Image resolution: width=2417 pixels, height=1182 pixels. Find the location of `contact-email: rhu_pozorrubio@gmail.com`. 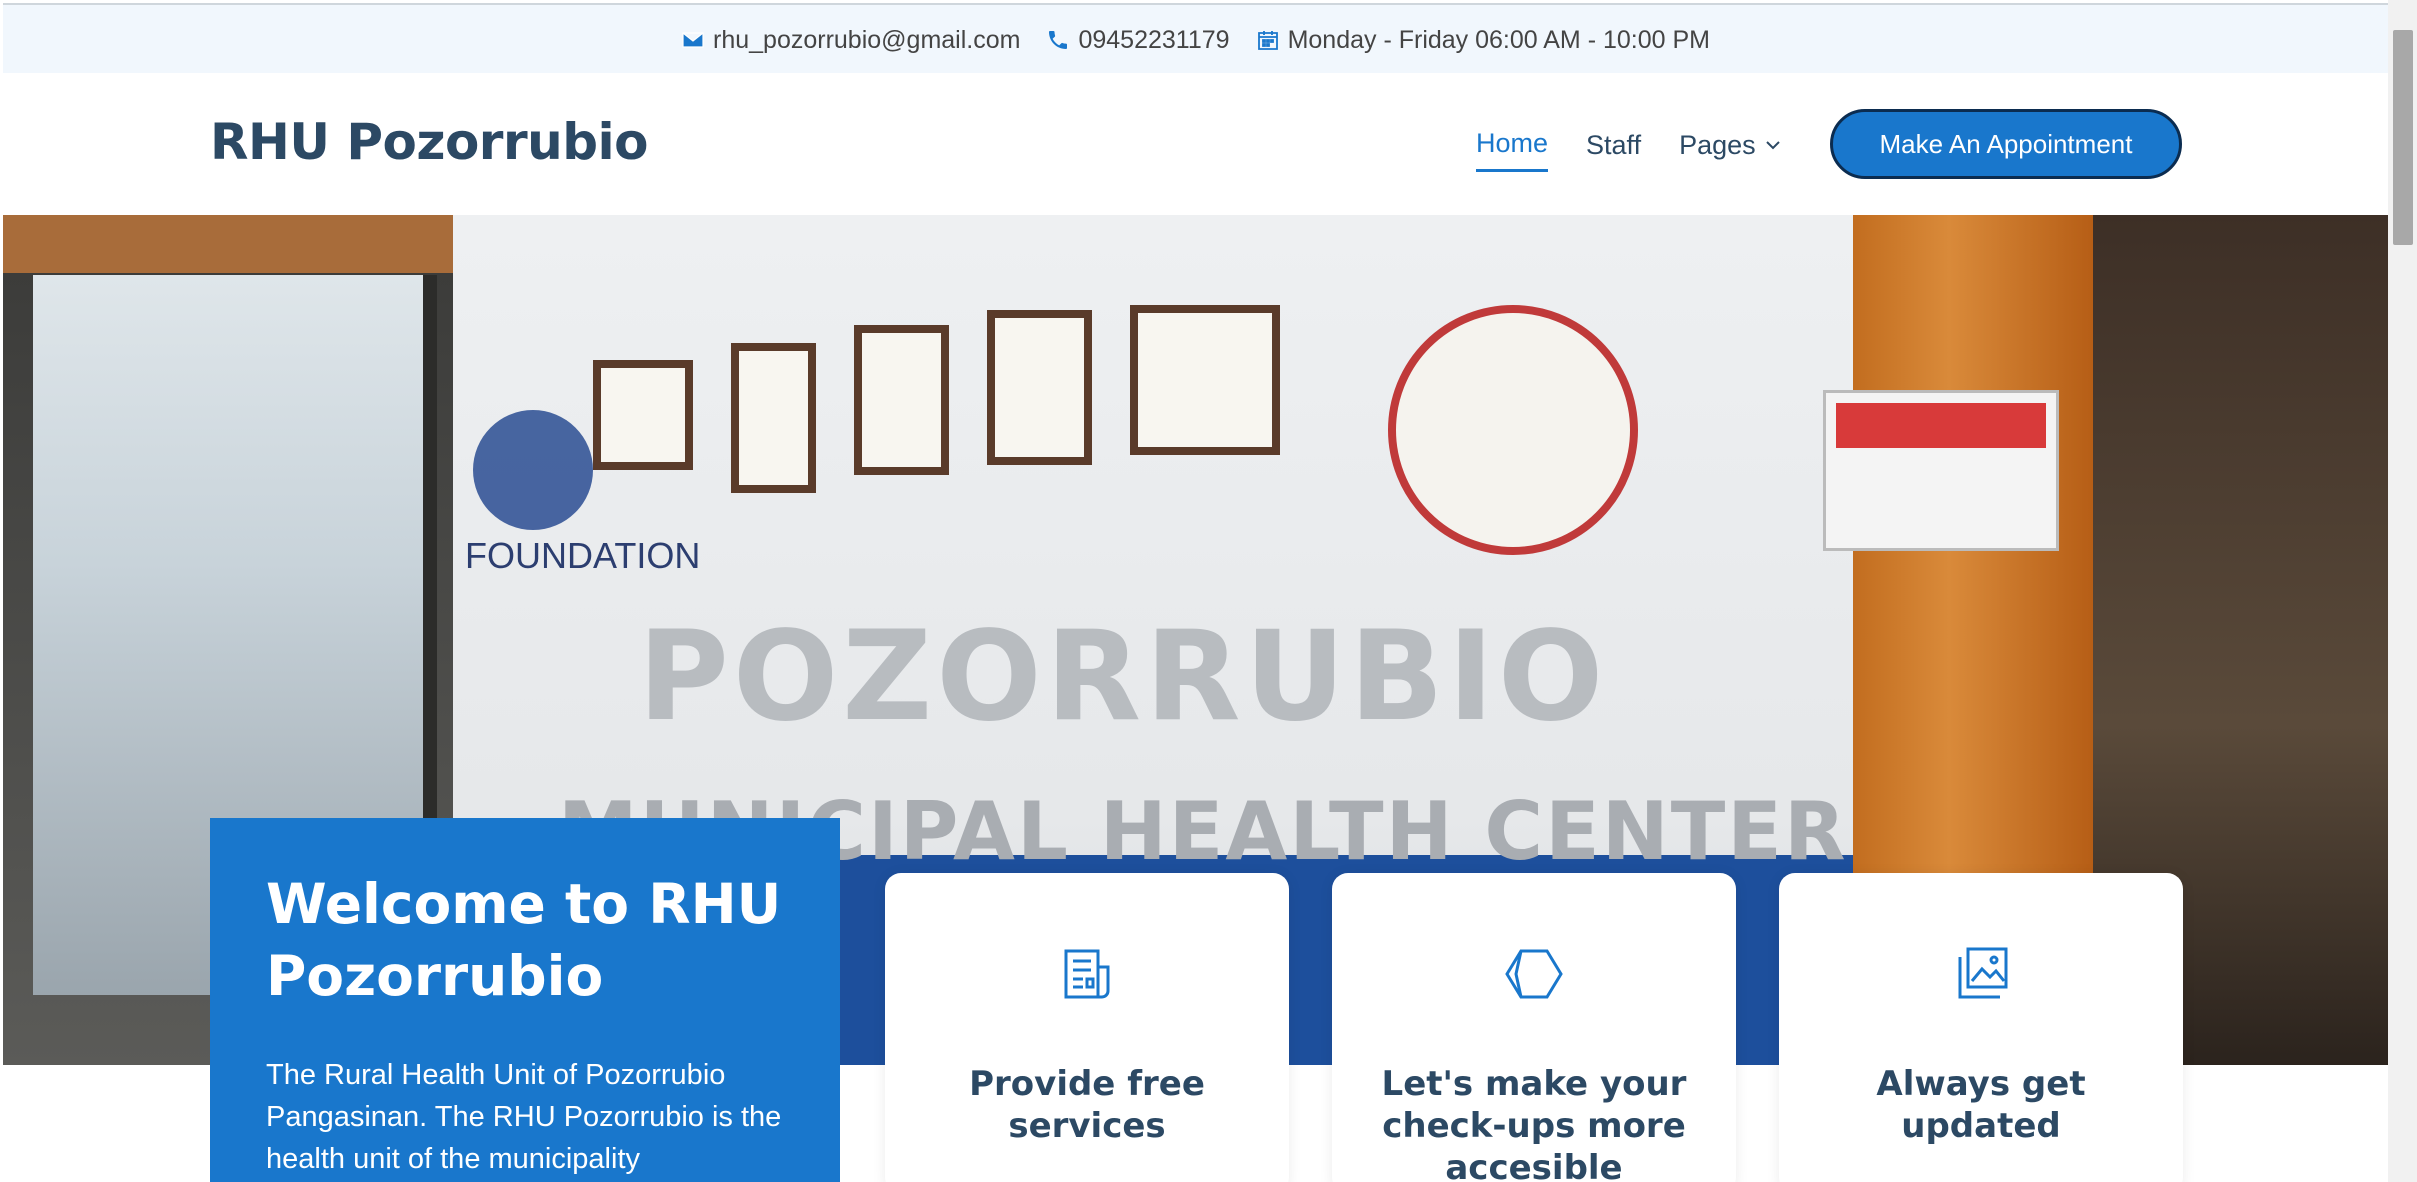

contact-email: rhu_pozorrubio@gmail.com is located at coordinates (850, 40).